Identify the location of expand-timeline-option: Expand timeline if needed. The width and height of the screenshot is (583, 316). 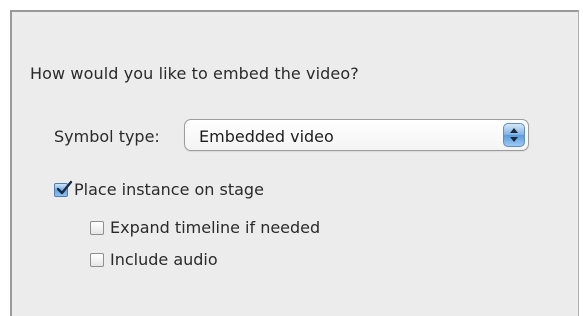
(205, 227).